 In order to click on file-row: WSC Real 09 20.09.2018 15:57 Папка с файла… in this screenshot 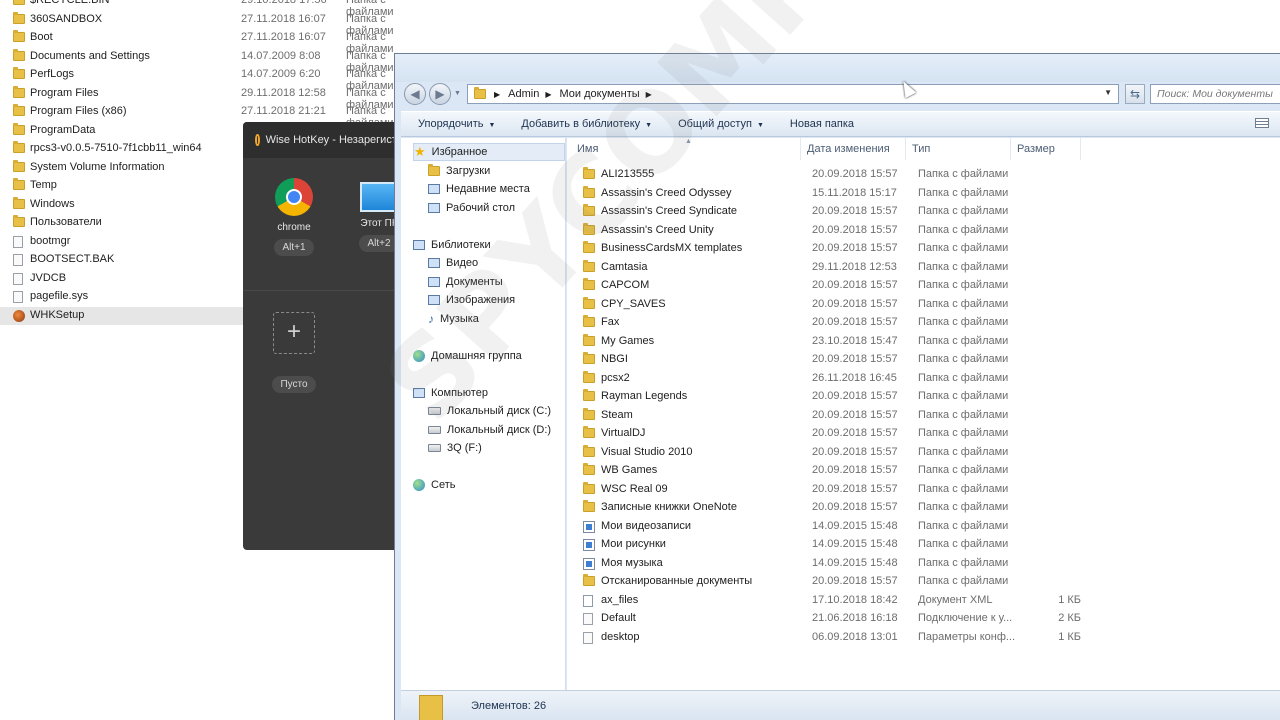, I will do `click(923, 490)`.